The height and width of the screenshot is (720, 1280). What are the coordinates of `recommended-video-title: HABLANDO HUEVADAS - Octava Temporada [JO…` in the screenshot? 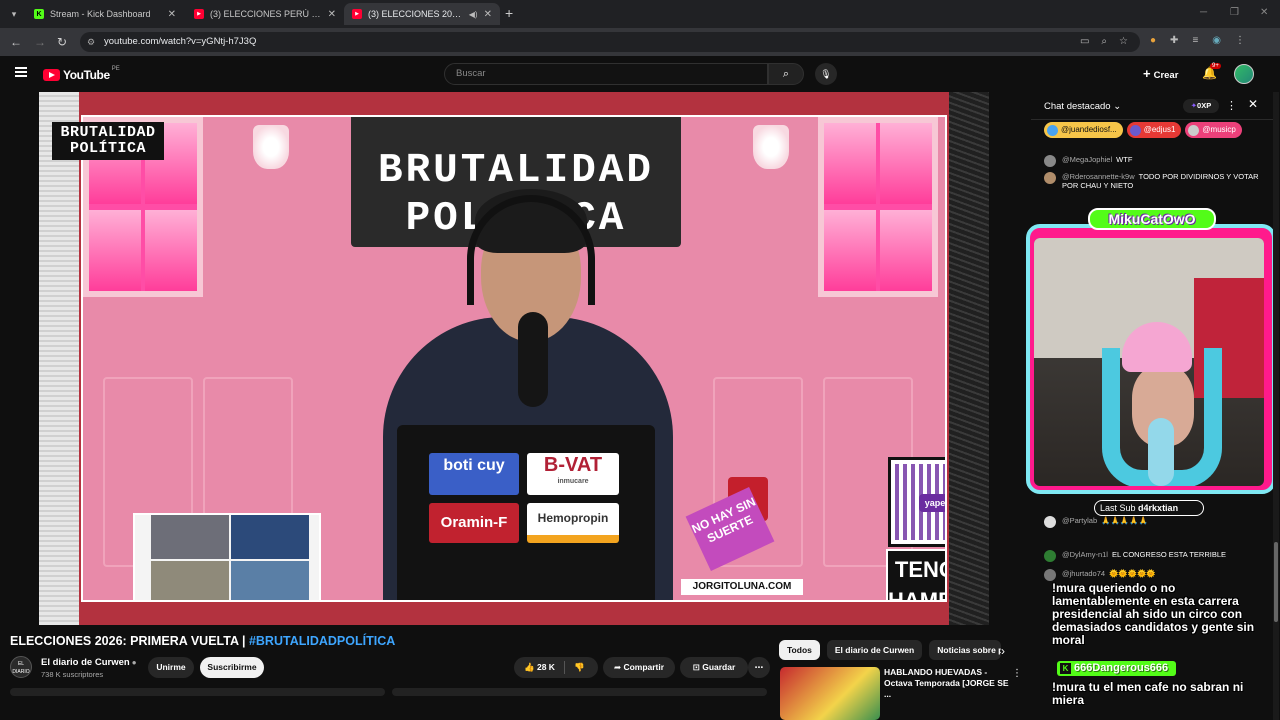 It's located at (947, 683).